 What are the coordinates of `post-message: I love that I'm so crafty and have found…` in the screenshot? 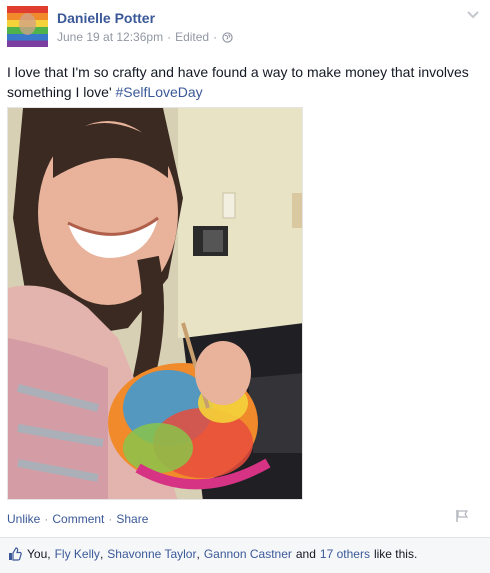 It's located at (245, 82).